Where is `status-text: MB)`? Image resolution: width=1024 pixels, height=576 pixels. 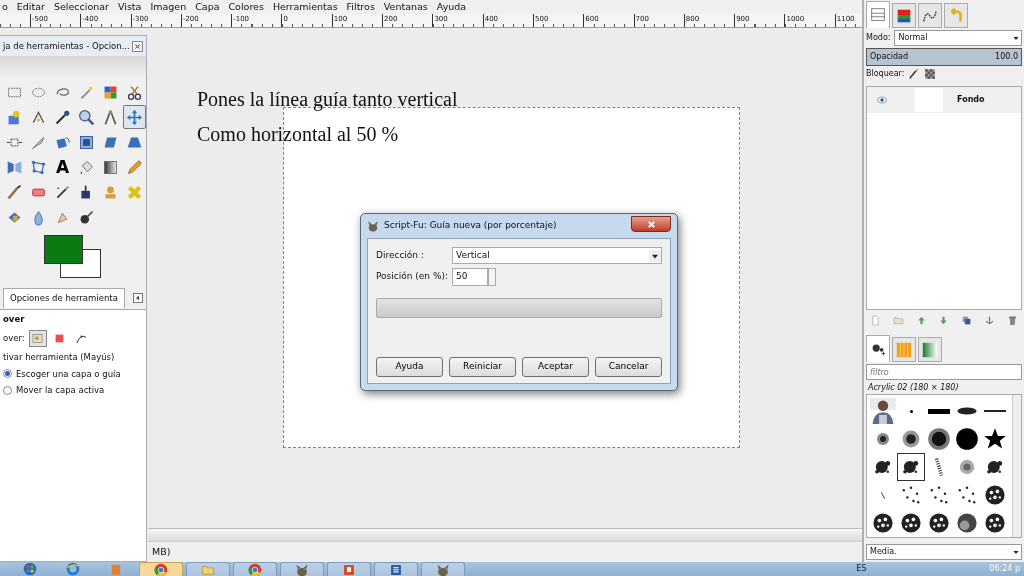
status-text: MB) is located at coordinates (161, 551).